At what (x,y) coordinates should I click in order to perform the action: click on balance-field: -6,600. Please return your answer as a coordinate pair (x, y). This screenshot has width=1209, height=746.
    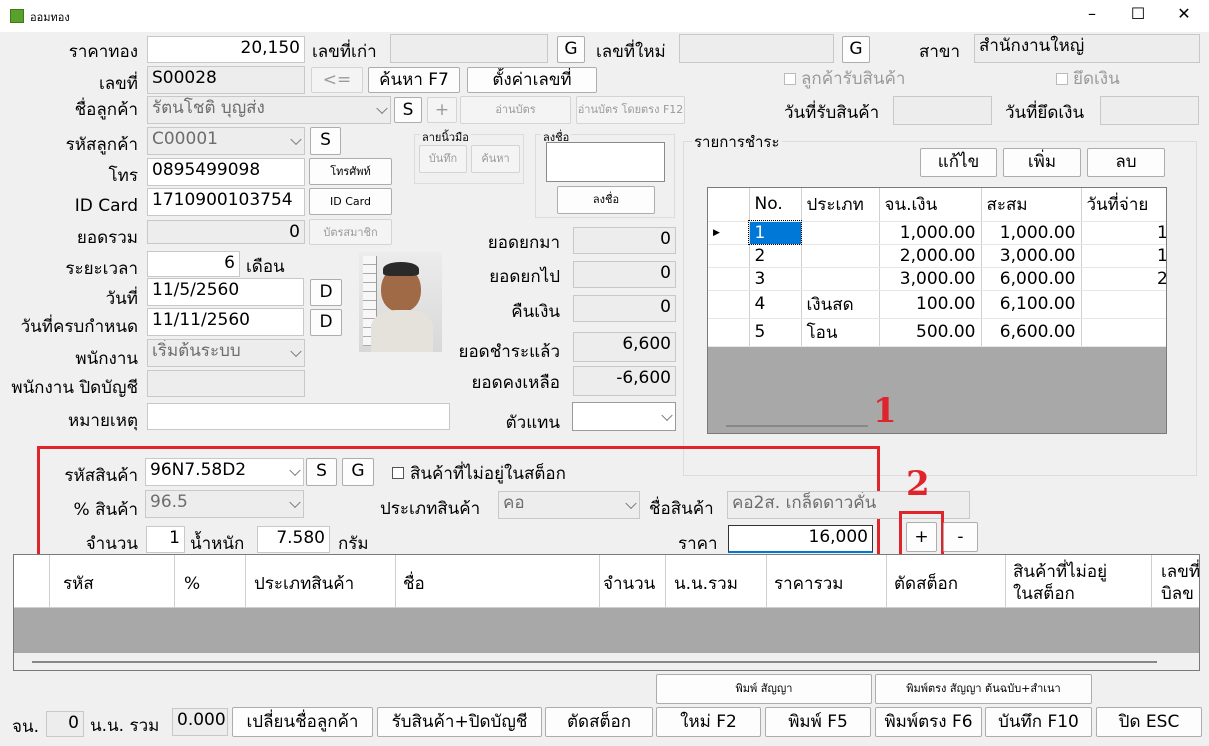
    Looking at the image, I should click on (624, 381).